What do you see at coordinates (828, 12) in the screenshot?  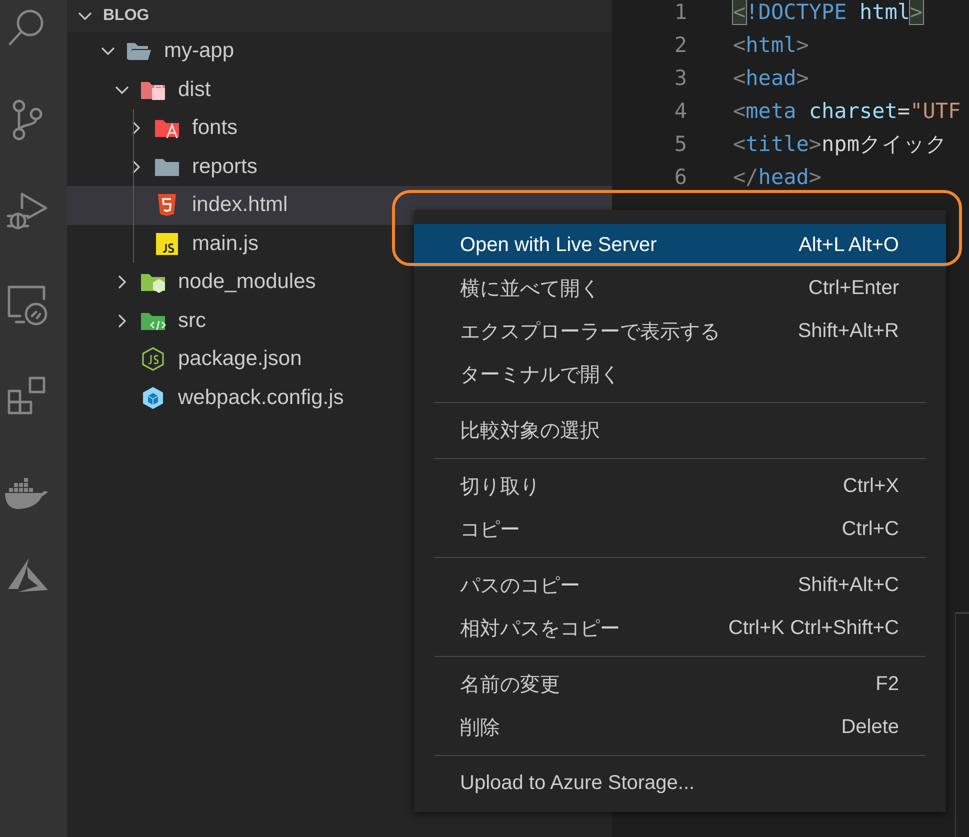 I see `code-line: <!DOCTYPE html>` at bounding box center [828, 12].